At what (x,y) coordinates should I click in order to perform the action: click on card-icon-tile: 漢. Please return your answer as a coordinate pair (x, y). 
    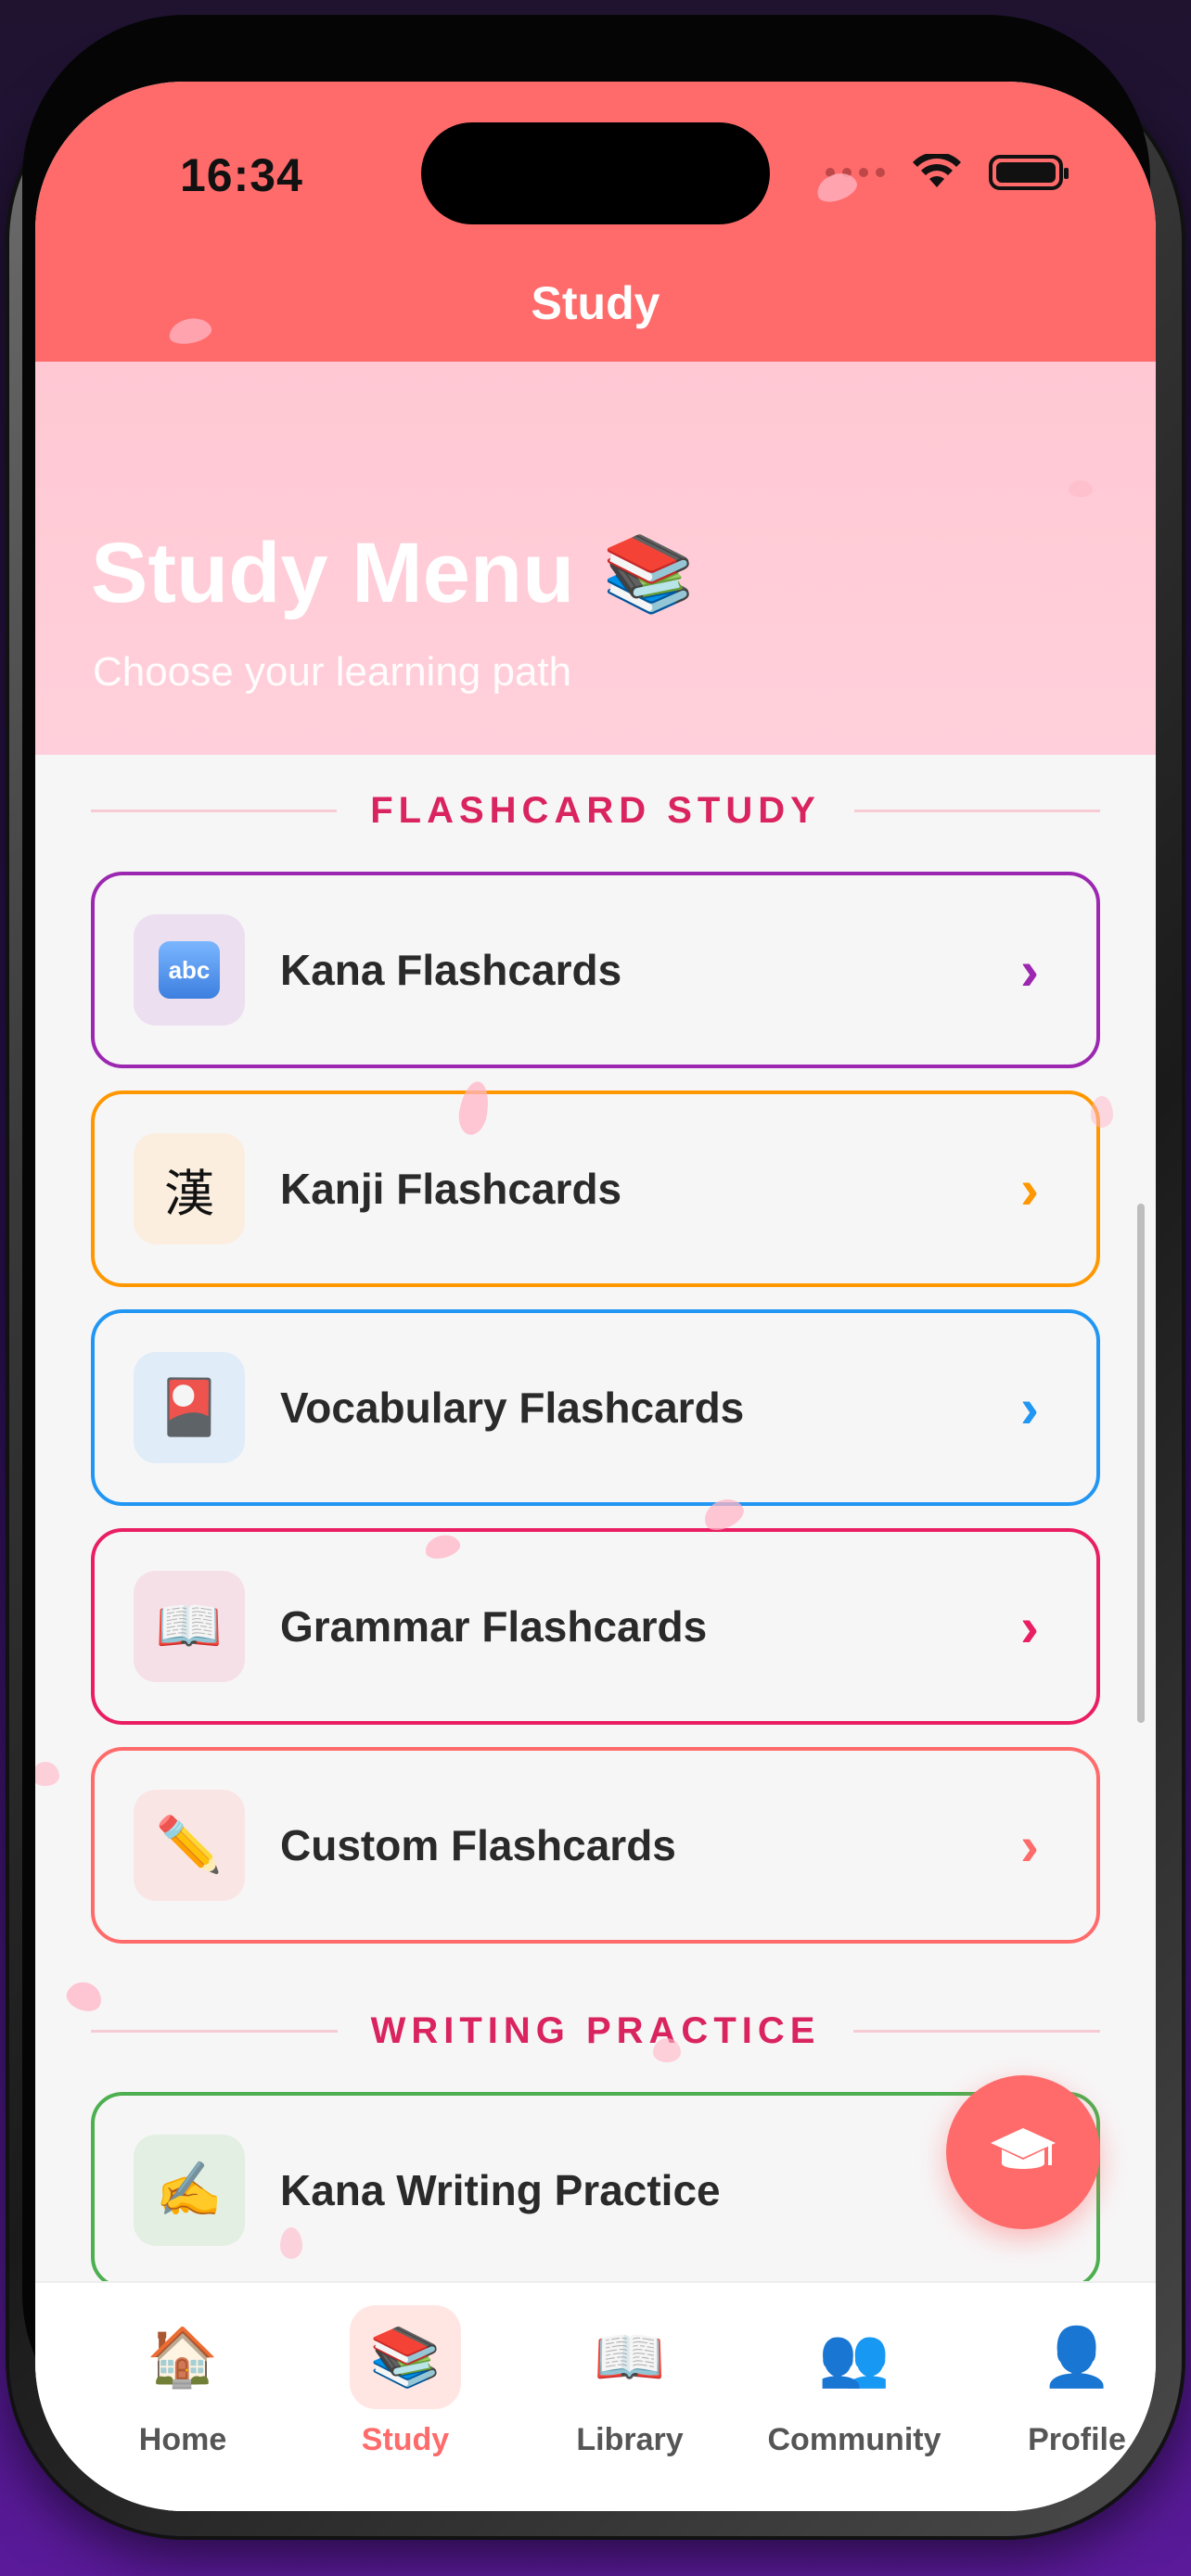
    Looking at the image, I should click on (190, 1189).